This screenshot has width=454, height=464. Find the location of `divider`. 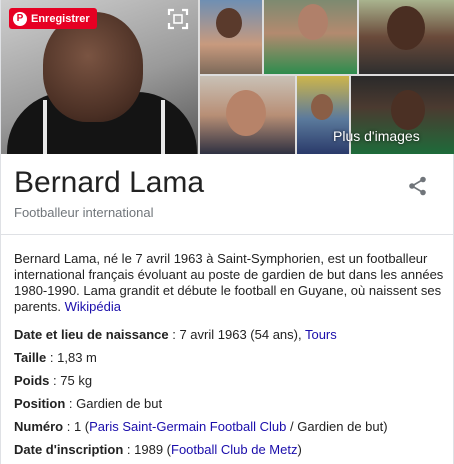

divider is located at coordinates (227, 234).